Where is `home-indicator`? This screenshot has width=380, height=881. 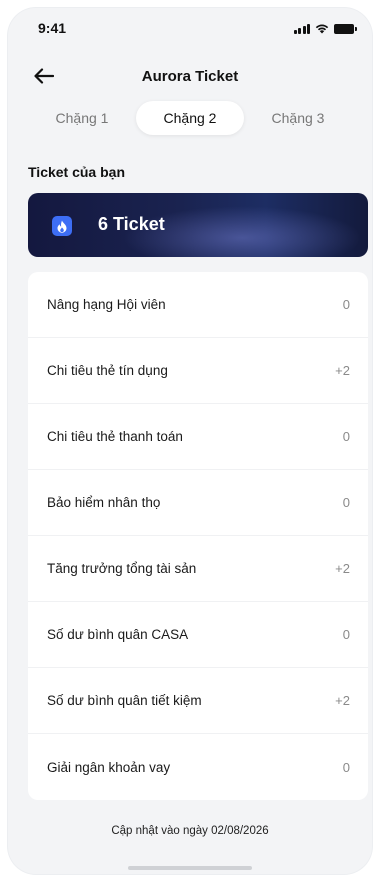
home-indicator is located at coordinates (190, 868).